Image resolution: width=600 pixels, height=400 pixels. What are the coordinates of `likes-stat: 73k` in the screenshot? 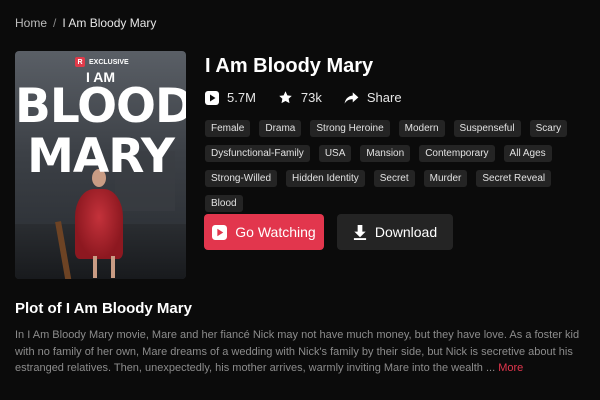 It's located at (300, 97).